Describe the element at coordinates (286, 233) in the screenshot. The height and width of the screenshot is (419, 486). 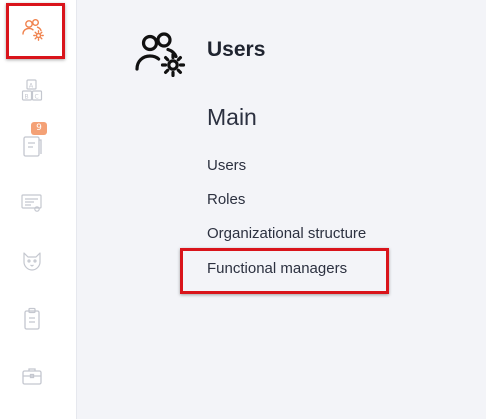
I see `link-organizational-structure: Organizational structure` at that location.